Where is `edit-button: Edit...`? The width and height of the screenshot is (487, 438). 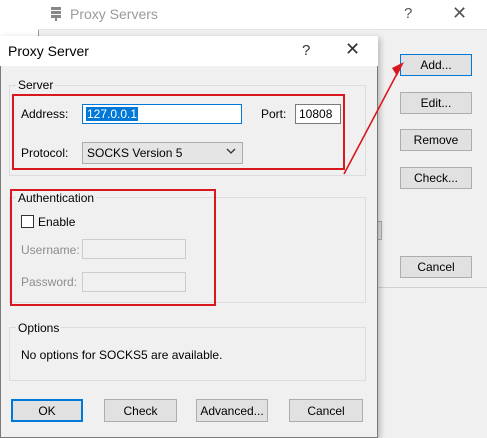
edit-button: Edit... is located at coordinates (436, 103).